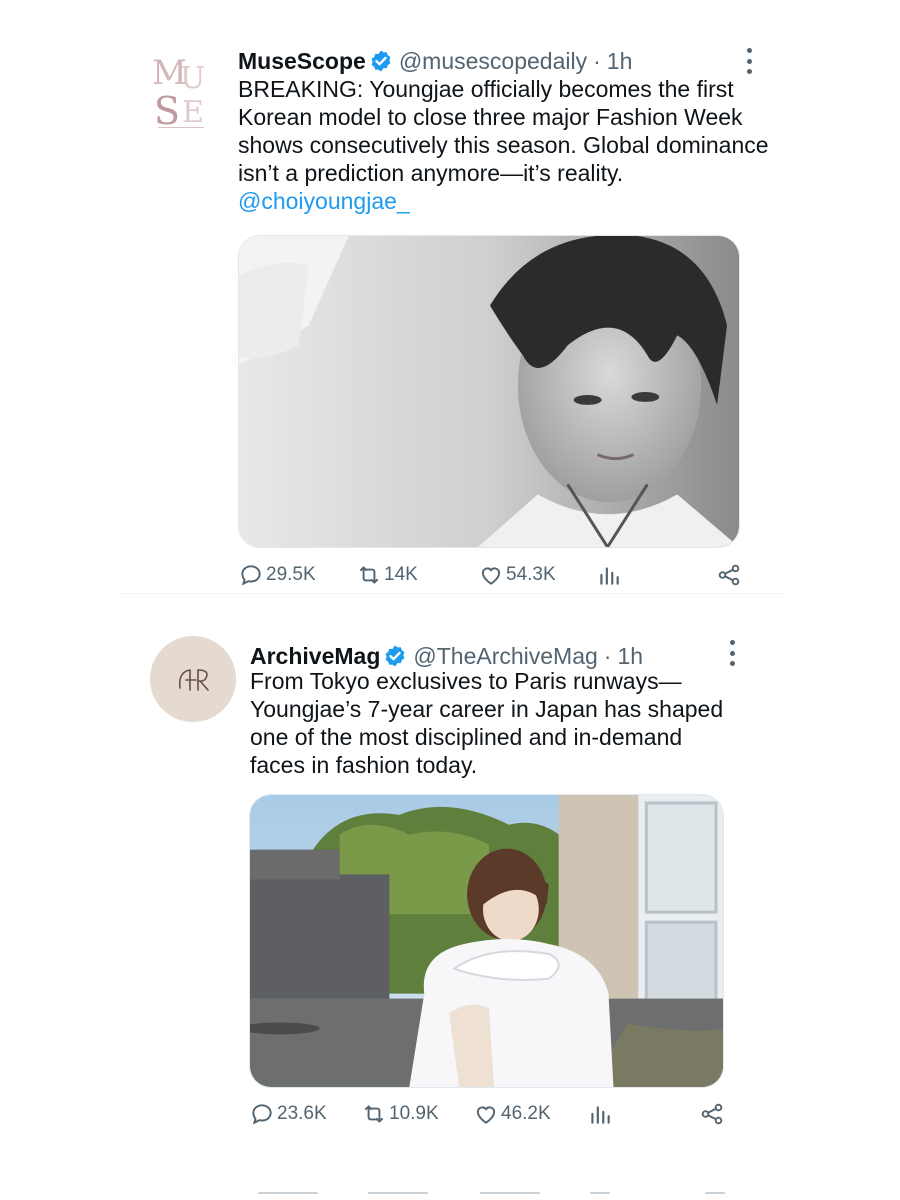 The image size is (900, 1200). What do you see at coordinates (414, 1113) in the screenshot?
I see `retweet-count: 10.9K` at bounding box center [414, 1113].